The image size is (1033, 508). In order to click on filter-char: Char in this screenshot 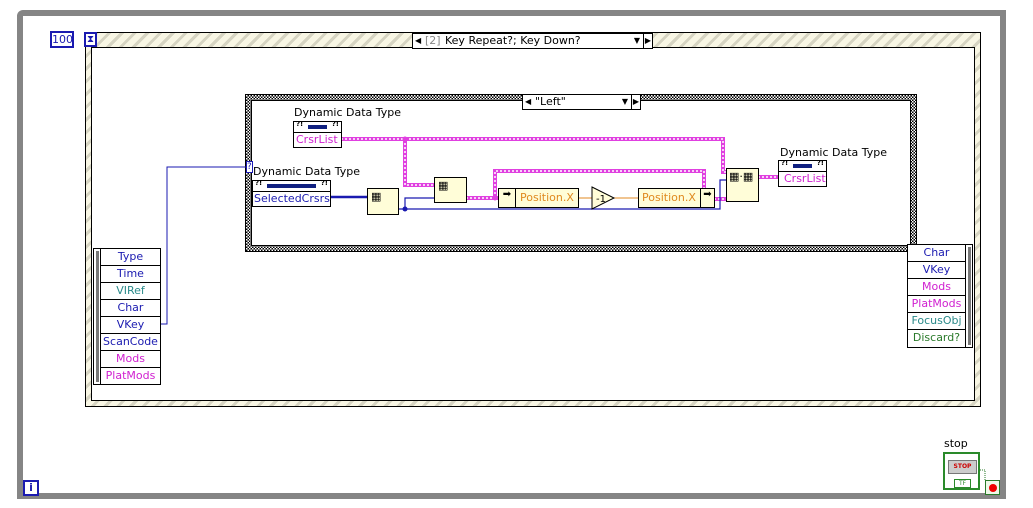, I will do `click(936, 253)`.